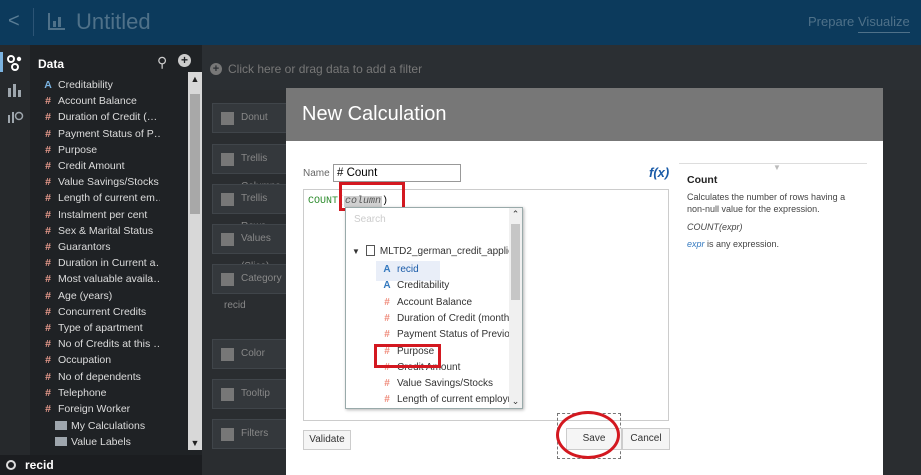 This screenshot has height=475, width=921. I want to click on scroll-up-arrow-icon: ▲, so click(195, 79).